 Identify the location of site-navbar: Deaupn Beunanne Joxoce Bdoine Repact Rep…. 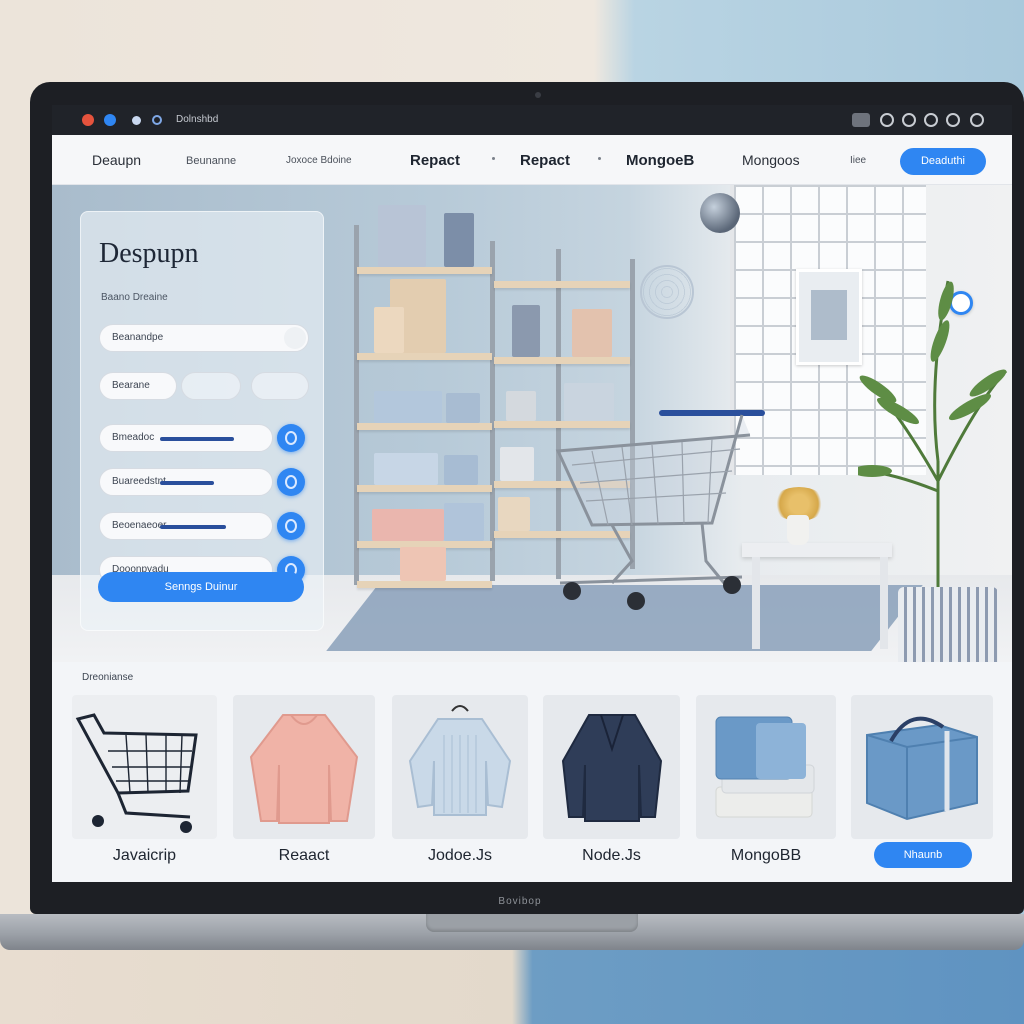
(532, 160).